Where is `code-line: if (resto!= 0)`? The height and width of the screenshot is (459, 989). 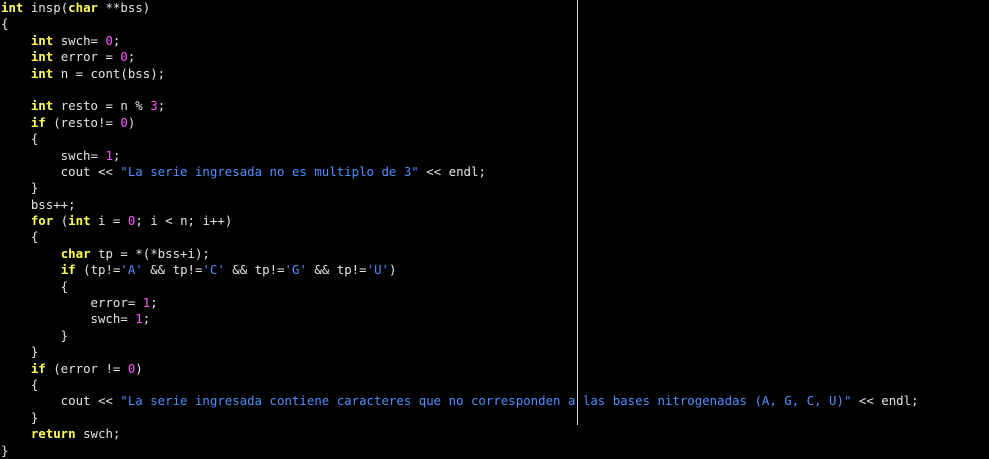 code-line: if (resto!= 0) is located at coordinates (460, 123).